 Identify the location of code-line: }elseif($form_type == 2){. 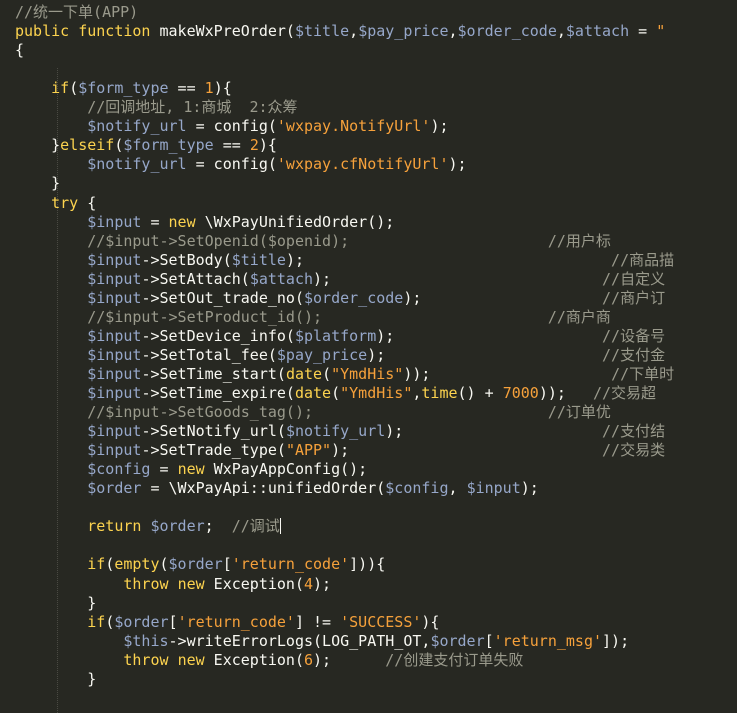
(146, 145).